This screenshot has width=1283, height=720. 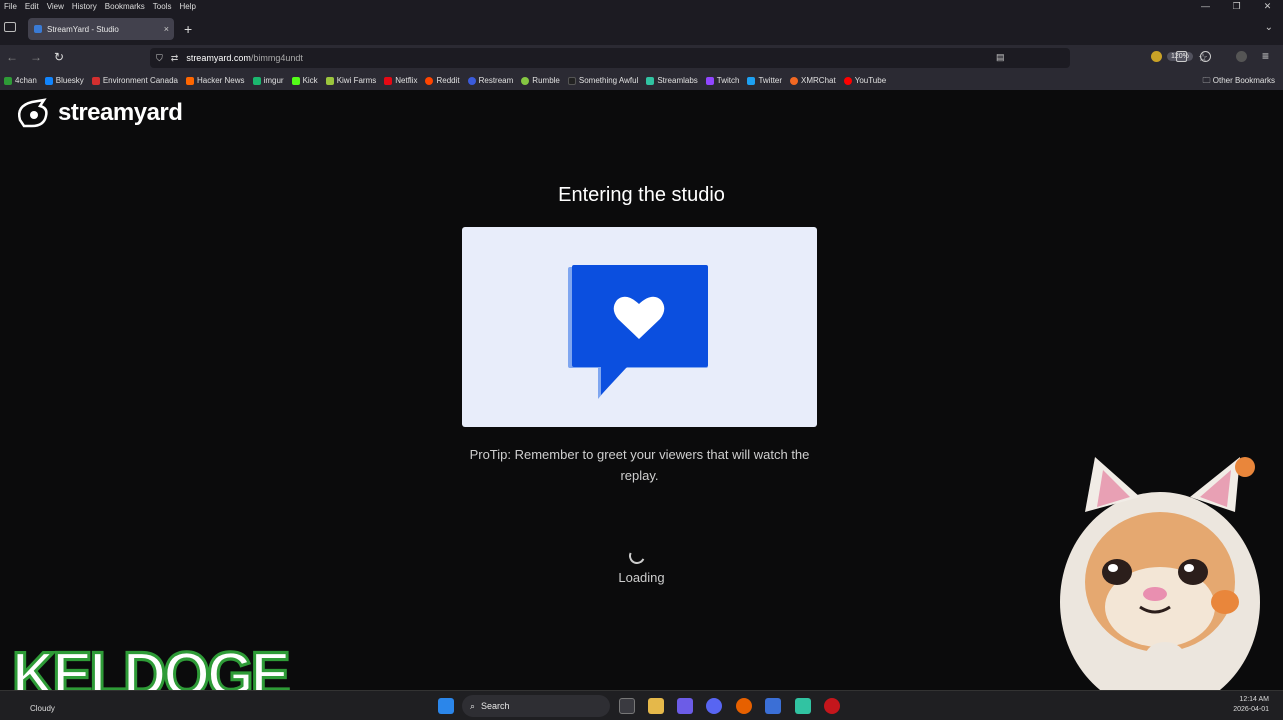 I want to click on bookmark-something-awful: Something Awful, so click(x=603, y=80).